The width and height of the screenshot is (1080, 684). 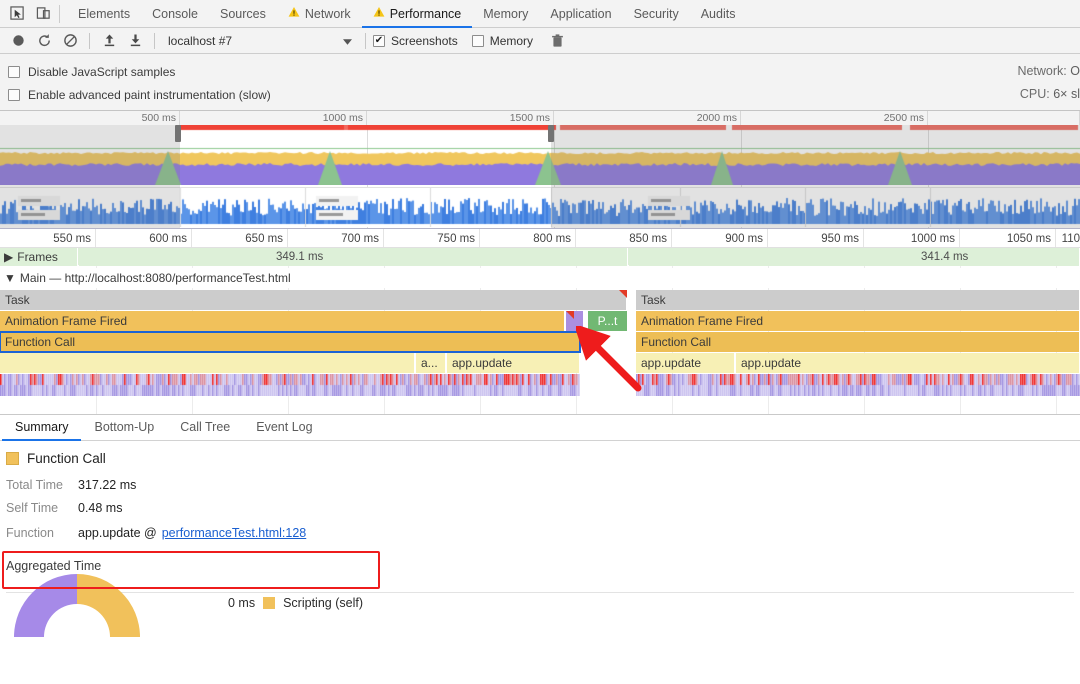 What do you see at coordinates (425, 13) in the screenshot?
I see `tab-performance-label: Performance` at bounding box center [425, 13].